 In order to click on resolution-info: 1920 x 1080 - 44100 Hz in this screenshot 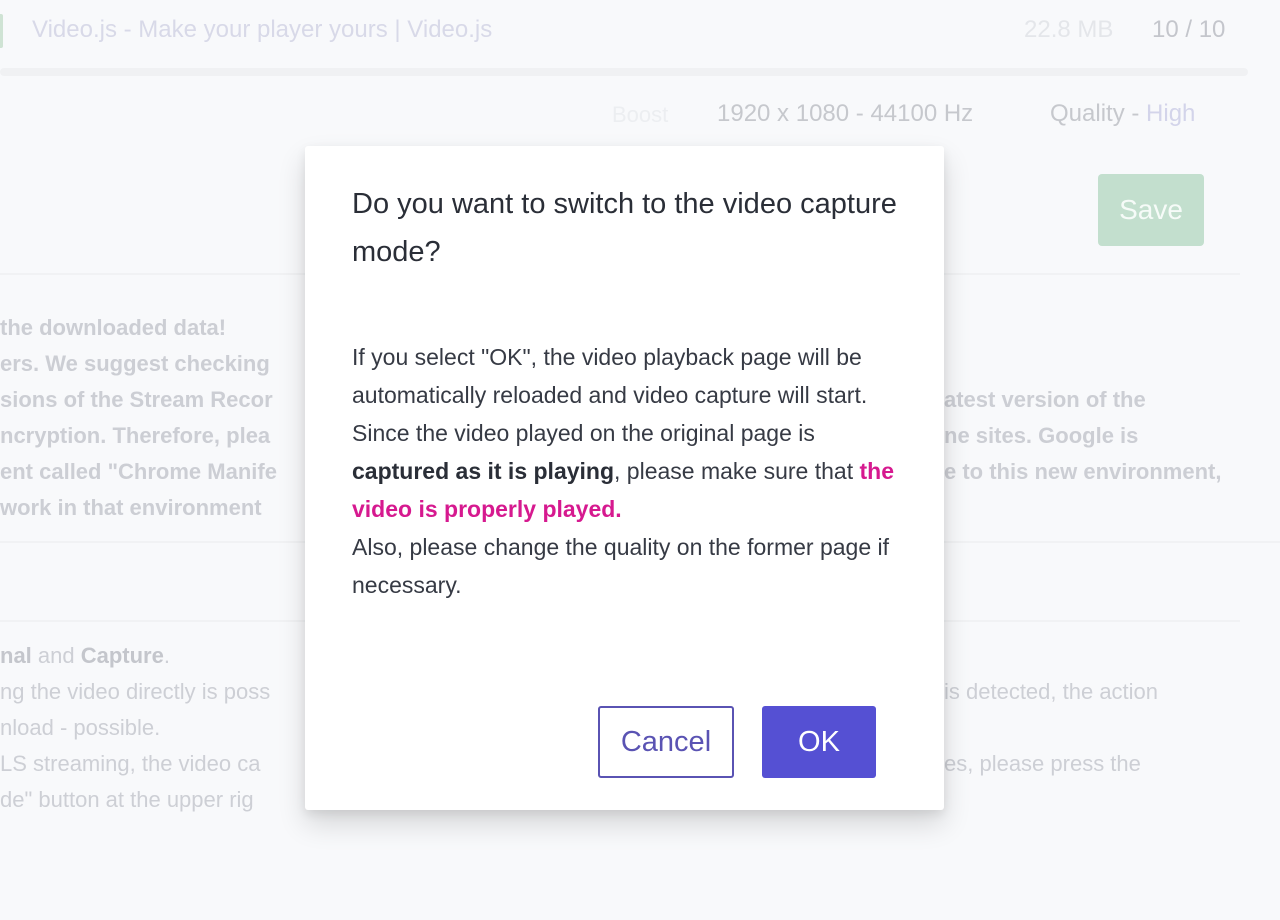, I will do `click(845, 113)`.